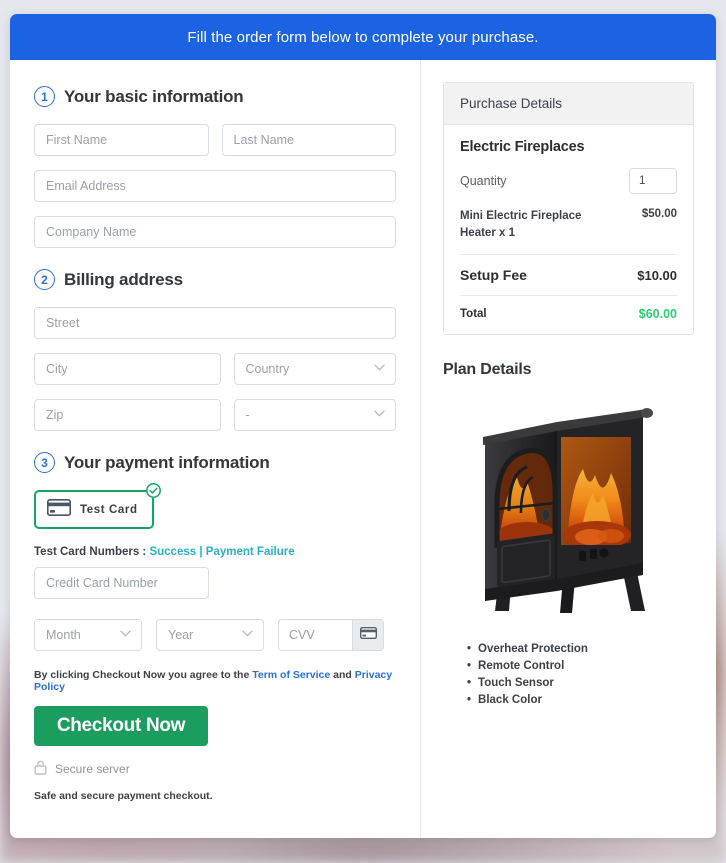  I want to click on step-heading-payment: 3 Your payment information, so click(215, 462).